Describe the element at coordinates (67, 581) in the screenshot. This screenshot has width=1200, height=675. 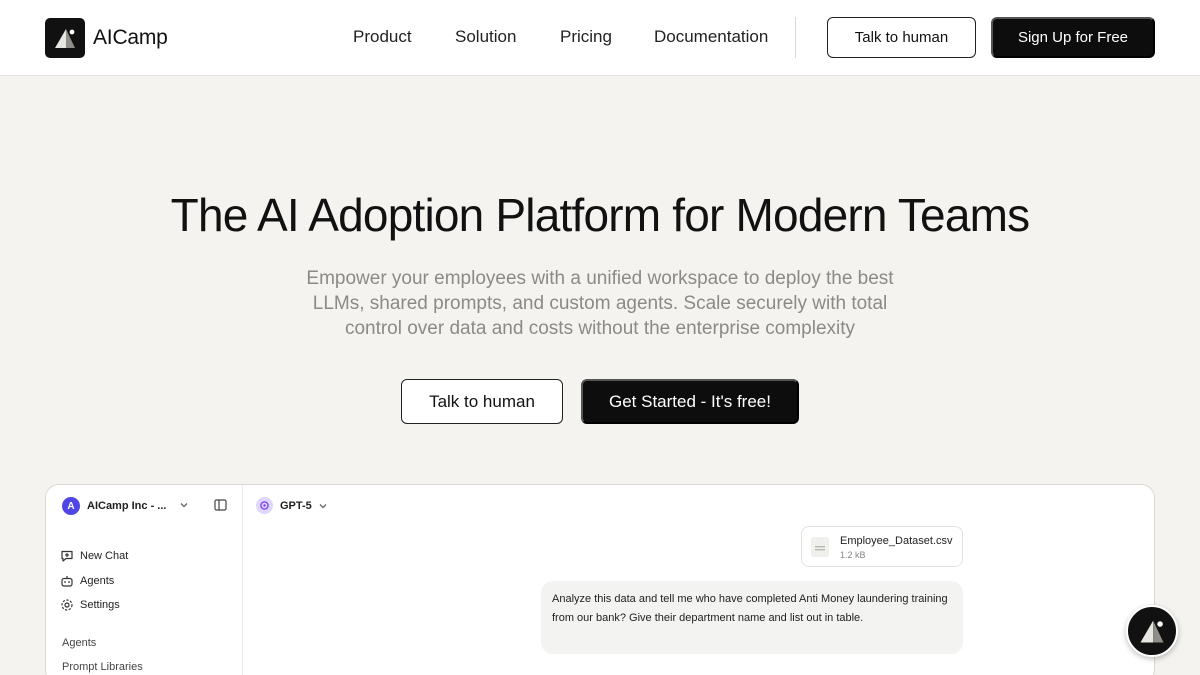
I see `robot-icon` at that location.